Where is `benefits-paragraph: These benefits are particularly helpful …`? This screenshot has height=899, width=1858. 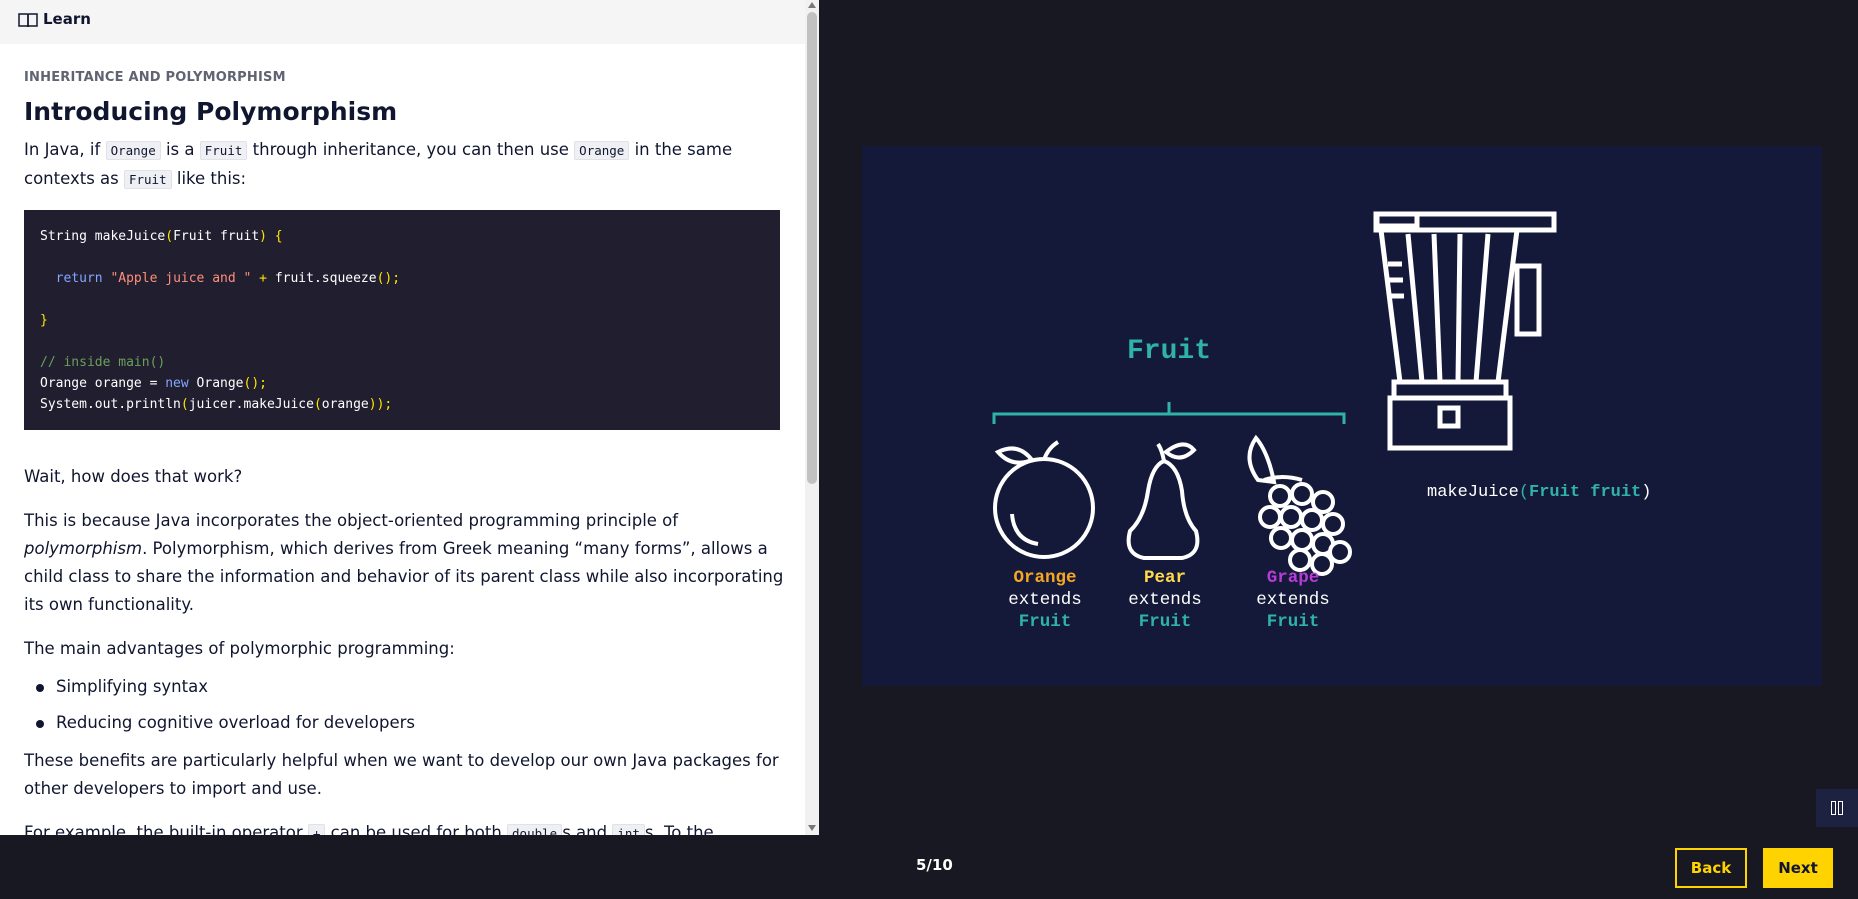
benefits-paragraph: These benefits are particularly helpful … is located at coordinates (401, 774).